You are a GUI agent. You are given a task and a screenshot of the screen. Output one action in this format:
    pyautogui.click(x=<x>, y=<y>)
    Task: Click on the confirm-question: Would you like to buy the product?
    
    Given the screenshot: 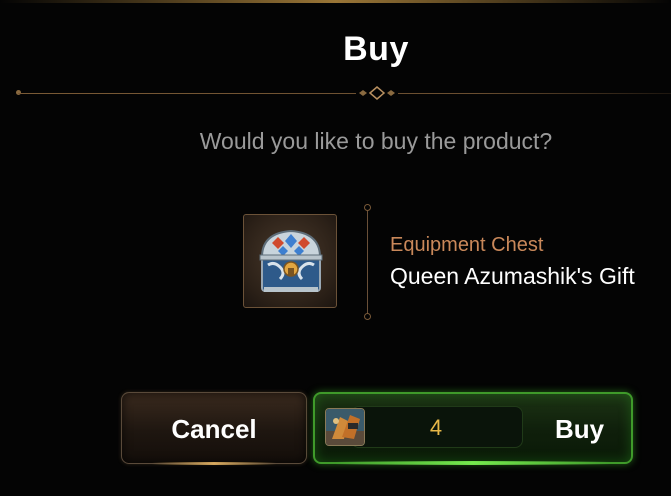 What is the action you would take?
    pyautogui.click(x=376, y=141)
    